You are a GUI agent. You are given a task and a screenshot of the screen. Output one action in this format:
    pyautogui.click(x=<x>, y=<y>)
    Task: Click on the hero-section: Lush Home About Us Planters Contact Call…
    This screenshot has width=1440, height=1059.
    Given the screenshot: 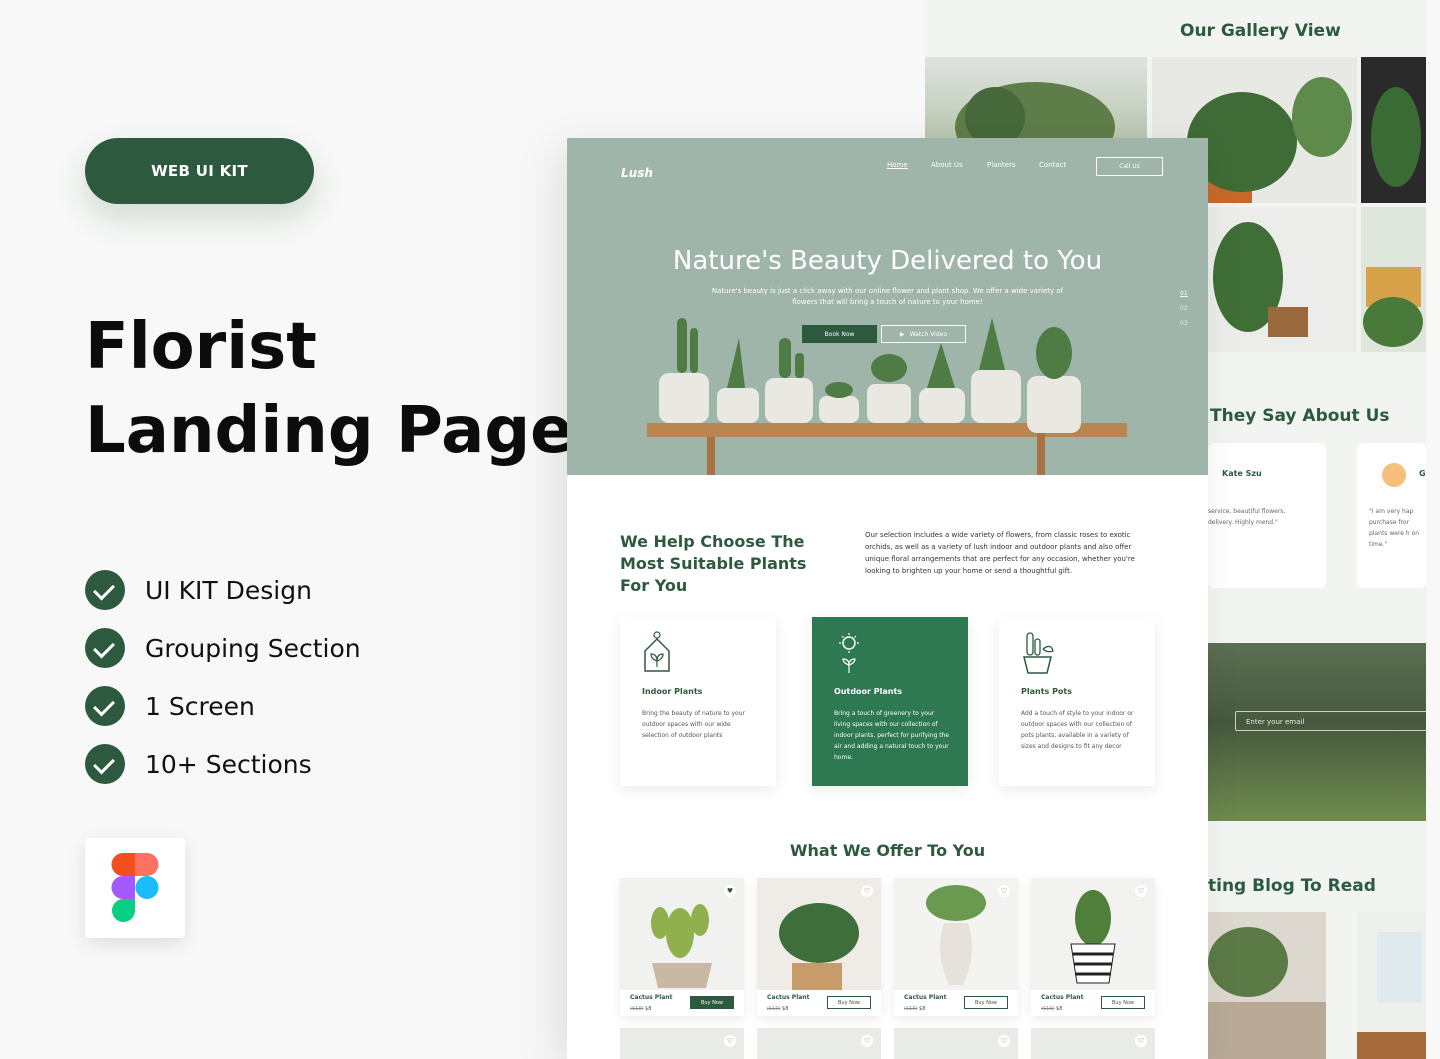 What is the action you would take?
    pyautogui.click(x=887, y=306)
    